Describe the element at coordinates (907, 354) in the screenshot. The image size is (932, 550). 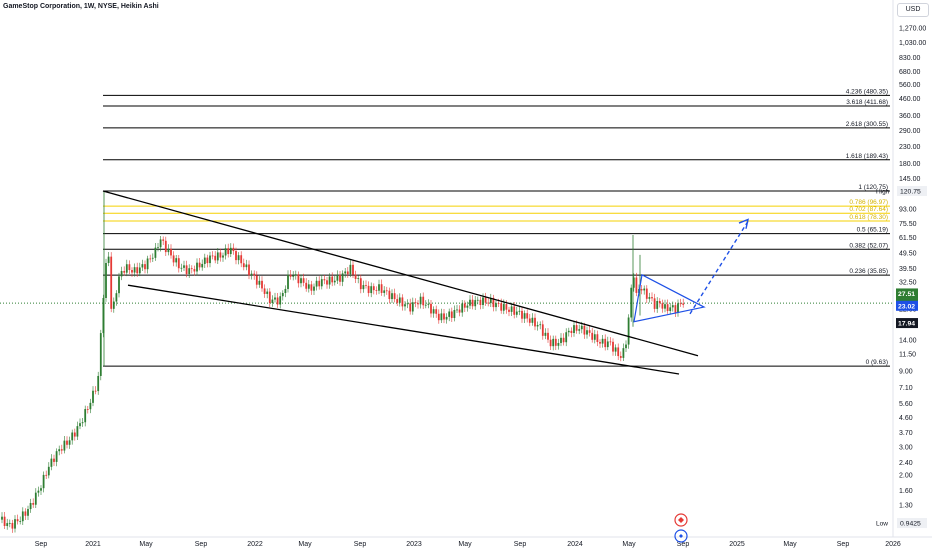
I see `price-tick-label: 11.50` at that location.